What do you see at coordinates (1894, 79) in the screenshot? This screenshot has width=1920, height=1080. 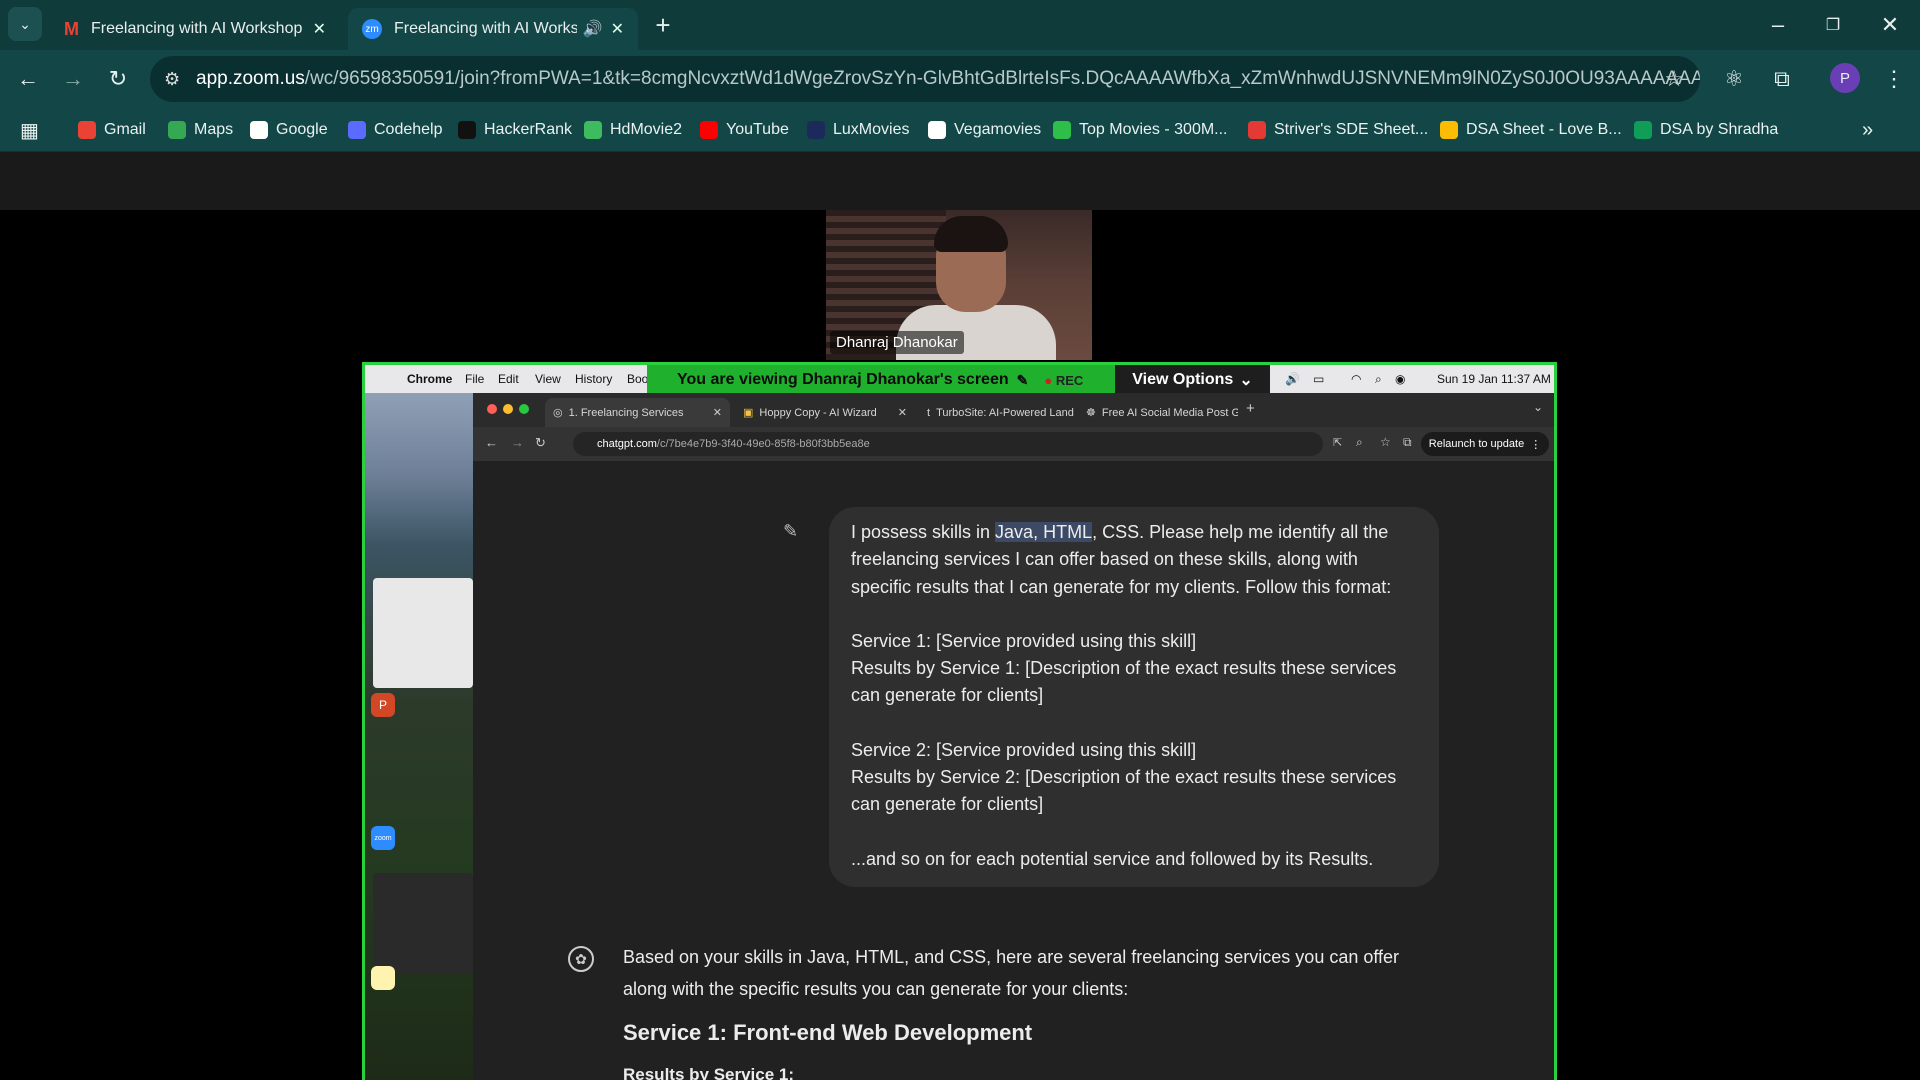 I see `menu-icon: ⋮` at bounding box center [1894, 79].